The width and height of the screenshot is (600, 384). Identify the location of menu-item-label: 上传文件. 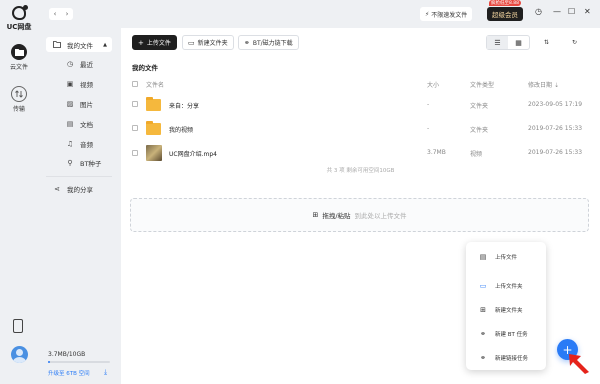
(506, 258).